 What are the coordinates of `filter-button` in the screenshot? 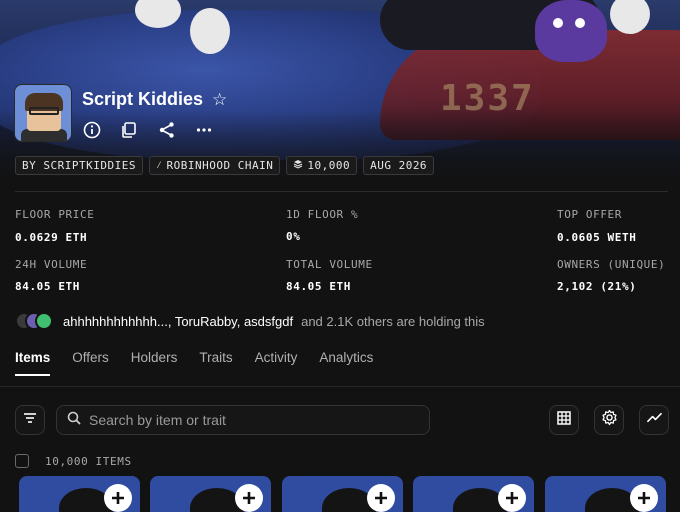 It's located at (30, 420).